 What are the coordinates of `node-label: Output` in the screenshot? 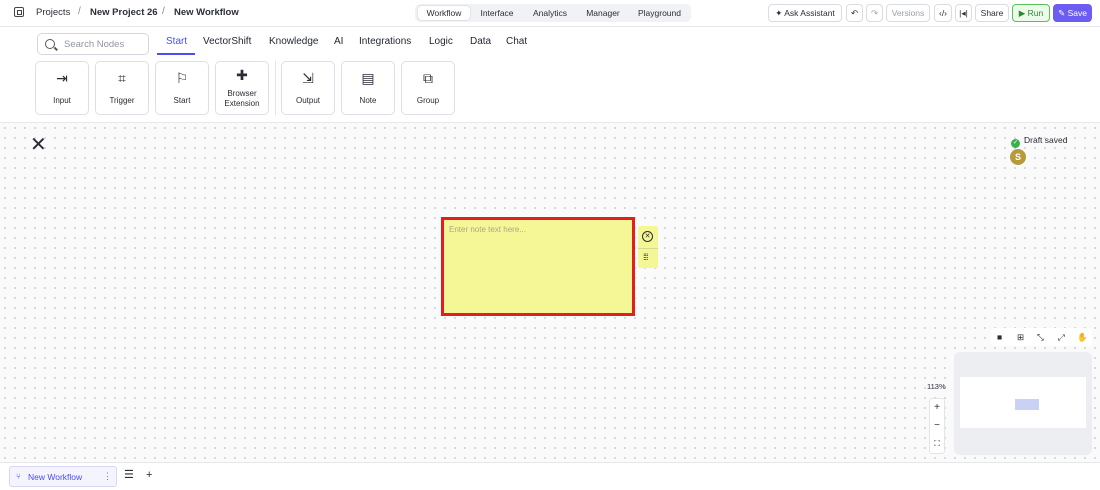 It's located at (307, 100).